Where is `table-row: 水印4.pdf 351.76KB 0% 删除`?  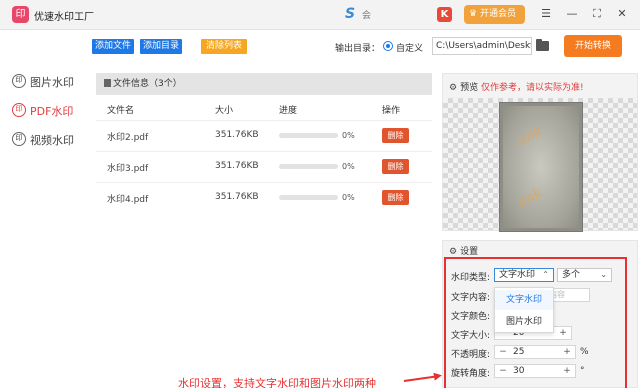
table-row: 水印4.pdf 351.76KB 0% 删除 is located at coordinates (264, 197).